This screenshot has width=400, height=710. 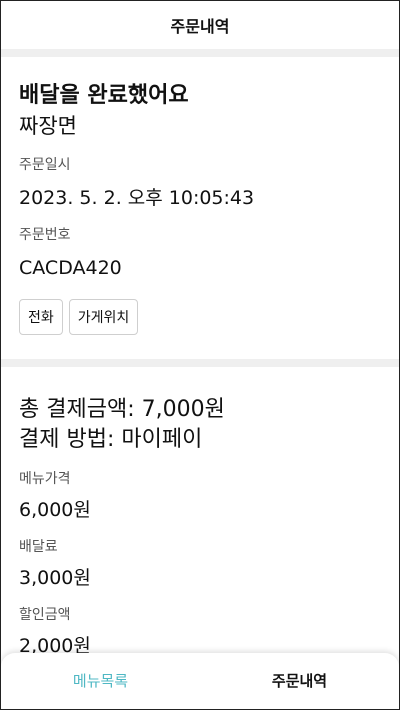 What do you see at coordinates (122, 409) in the screenshot?
I see `total-amount: 총 결제금액: 7,000원` at bounding box center [122, 409].